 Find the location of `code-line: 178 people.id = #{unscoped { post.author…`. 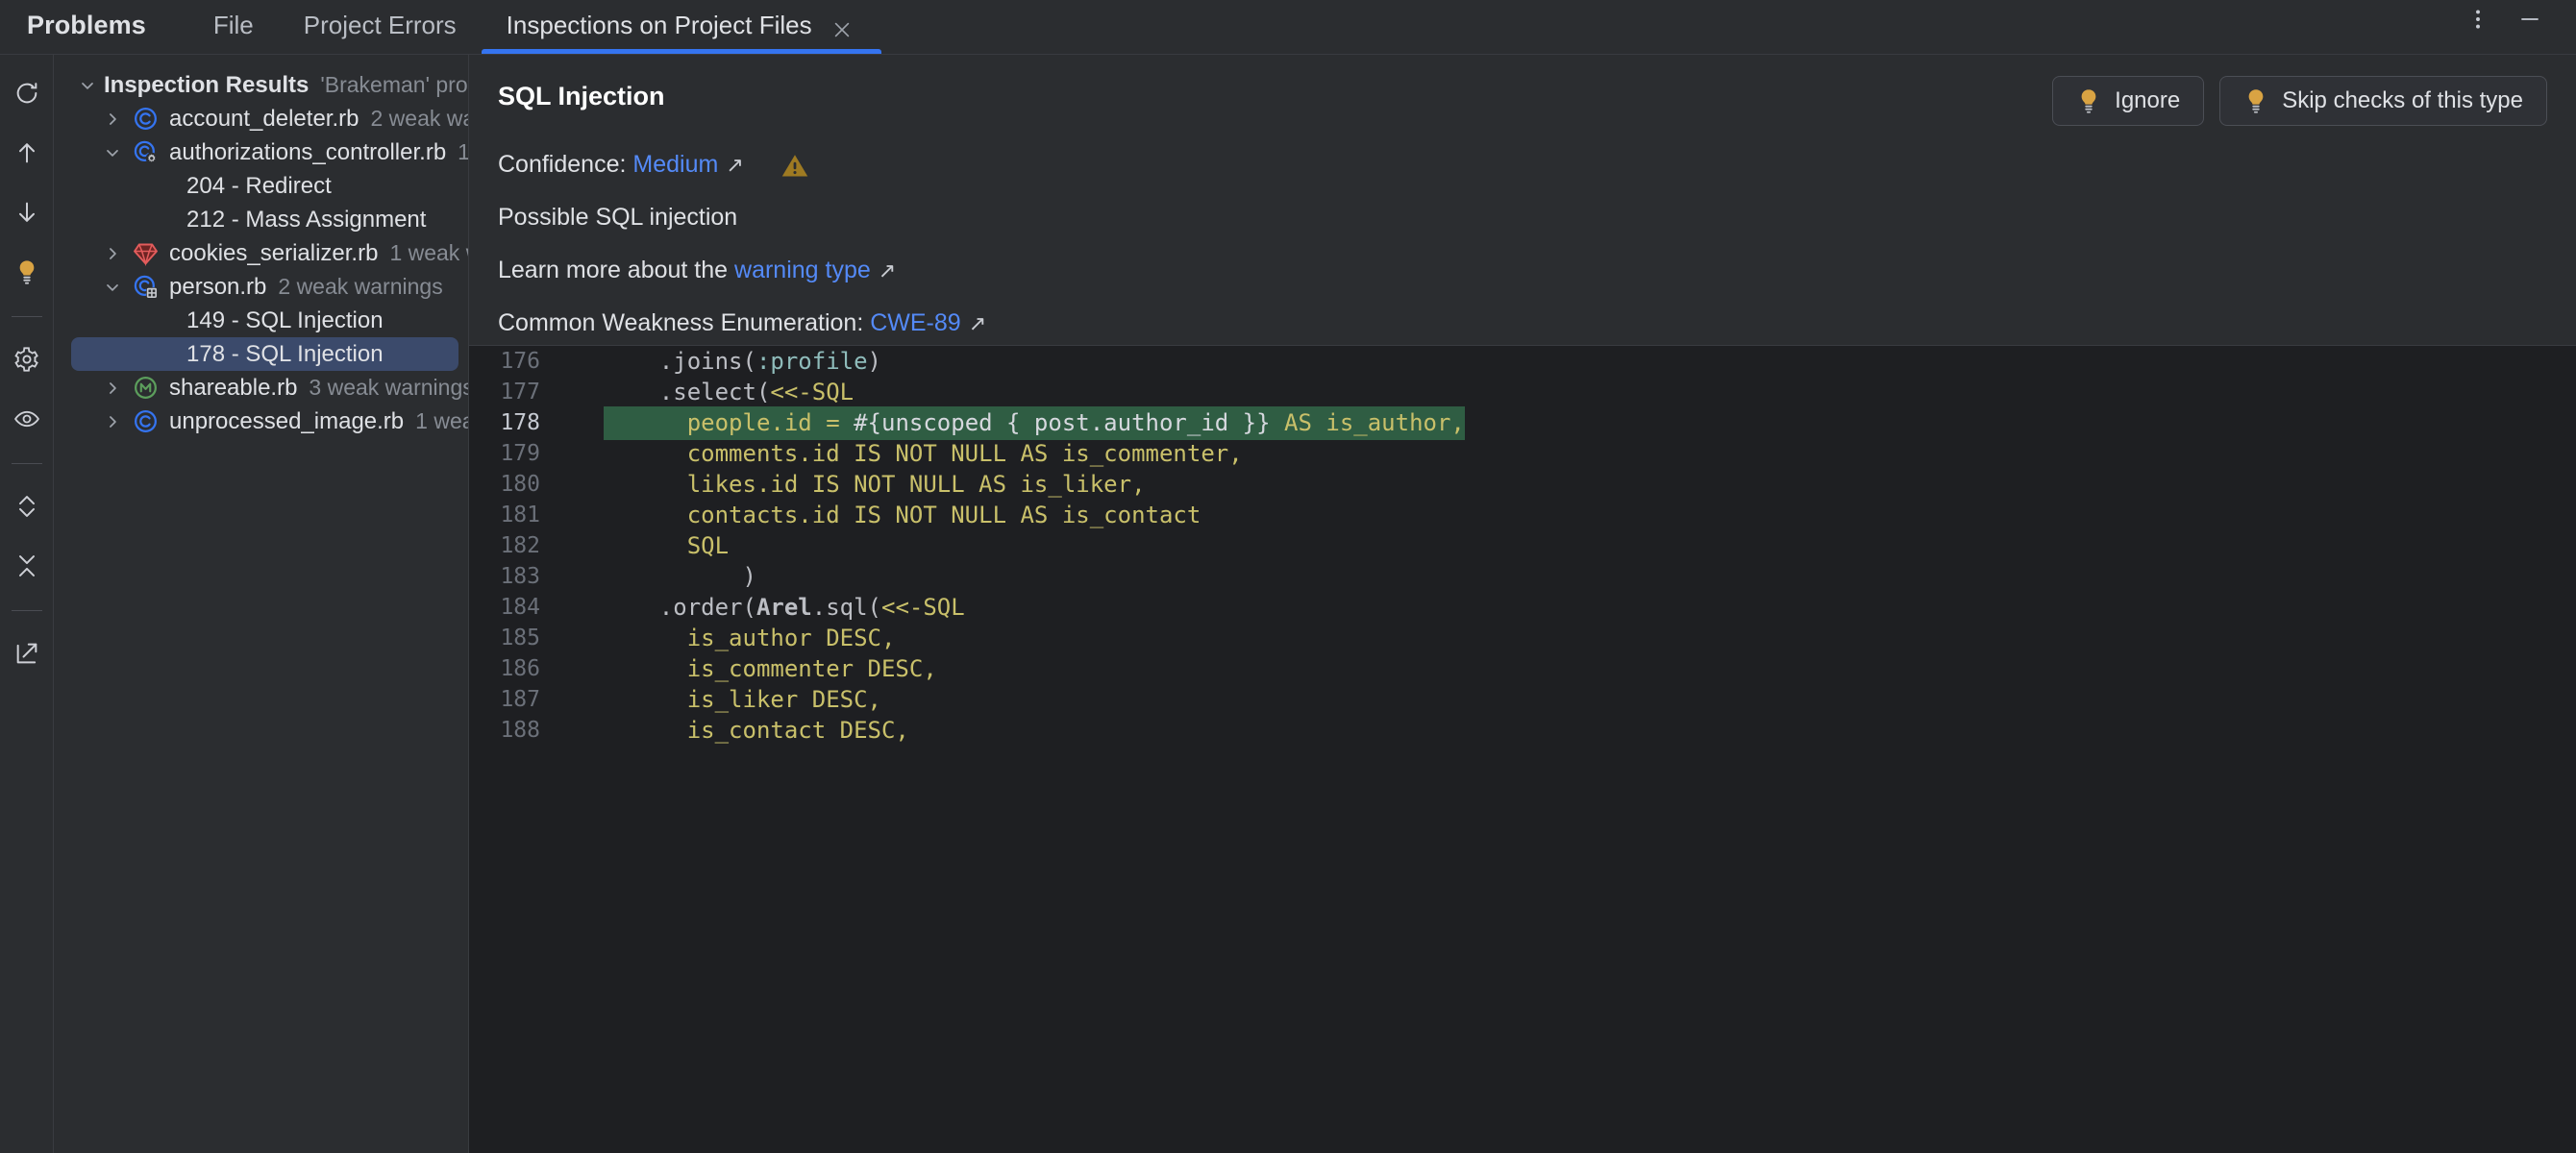

code-line: 178 people.id = #{unscoped { post.author… is located at coordinates (1522, 422).